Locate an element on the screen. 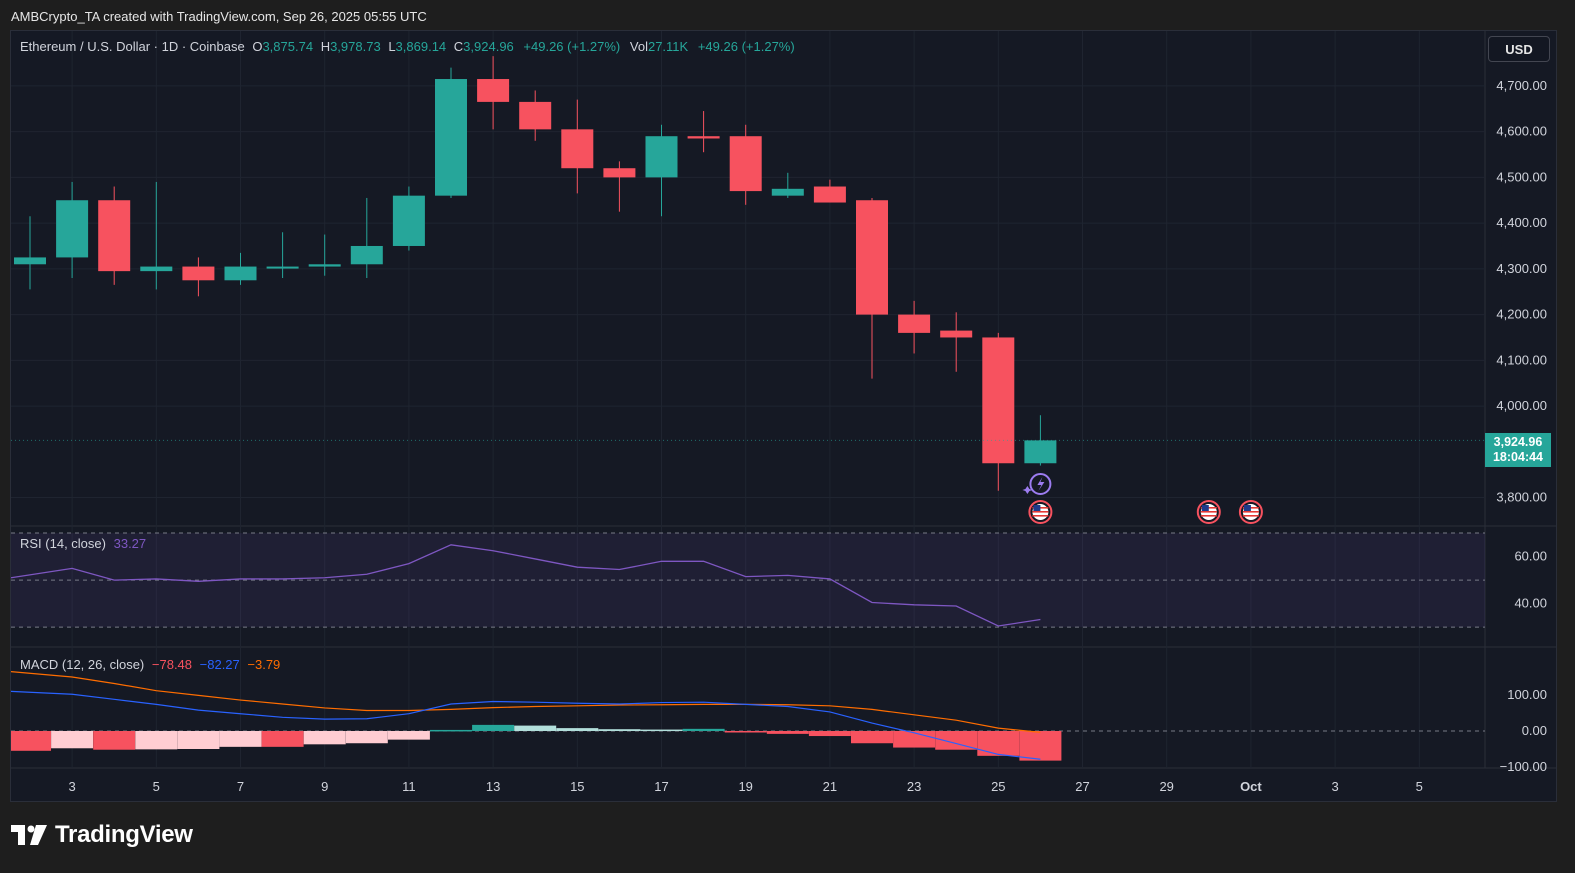  rsi-axis-label: 40.00 is located at coordinates (1530, 603).